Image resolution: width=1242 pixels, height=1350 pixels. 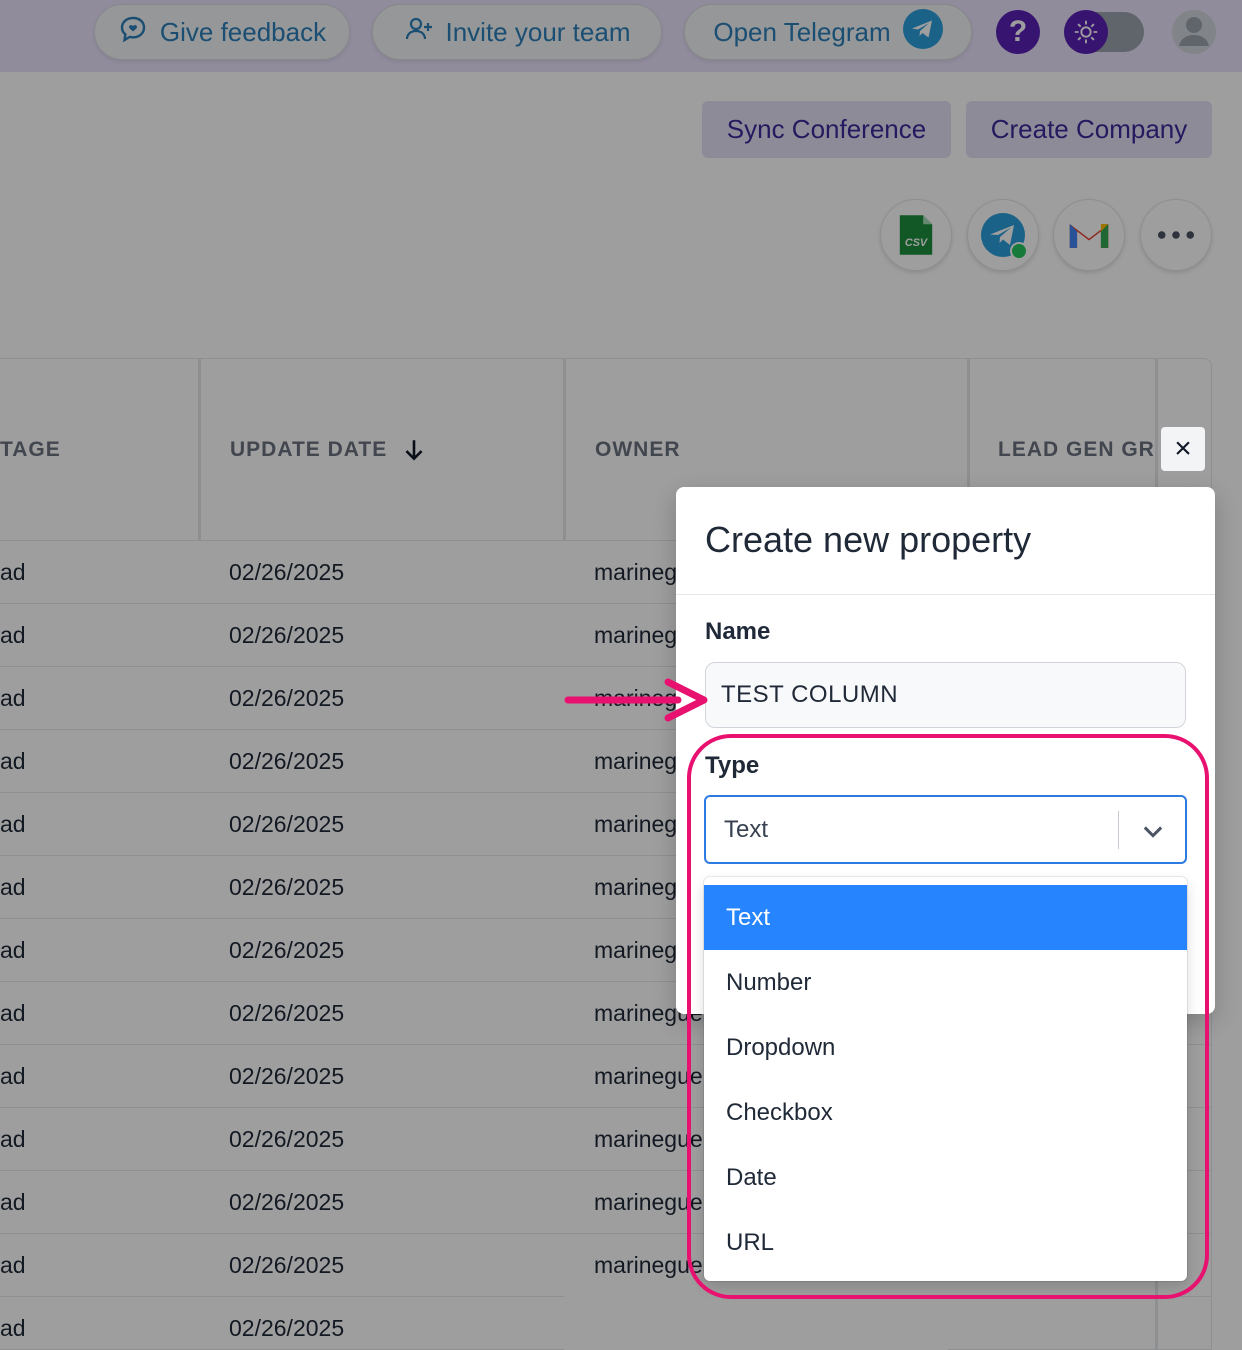 What do you see at coordinates (810, 694) in the screenshot?
I see `name-input-value: TEST COLUMN` at bounding box center [810, 694].